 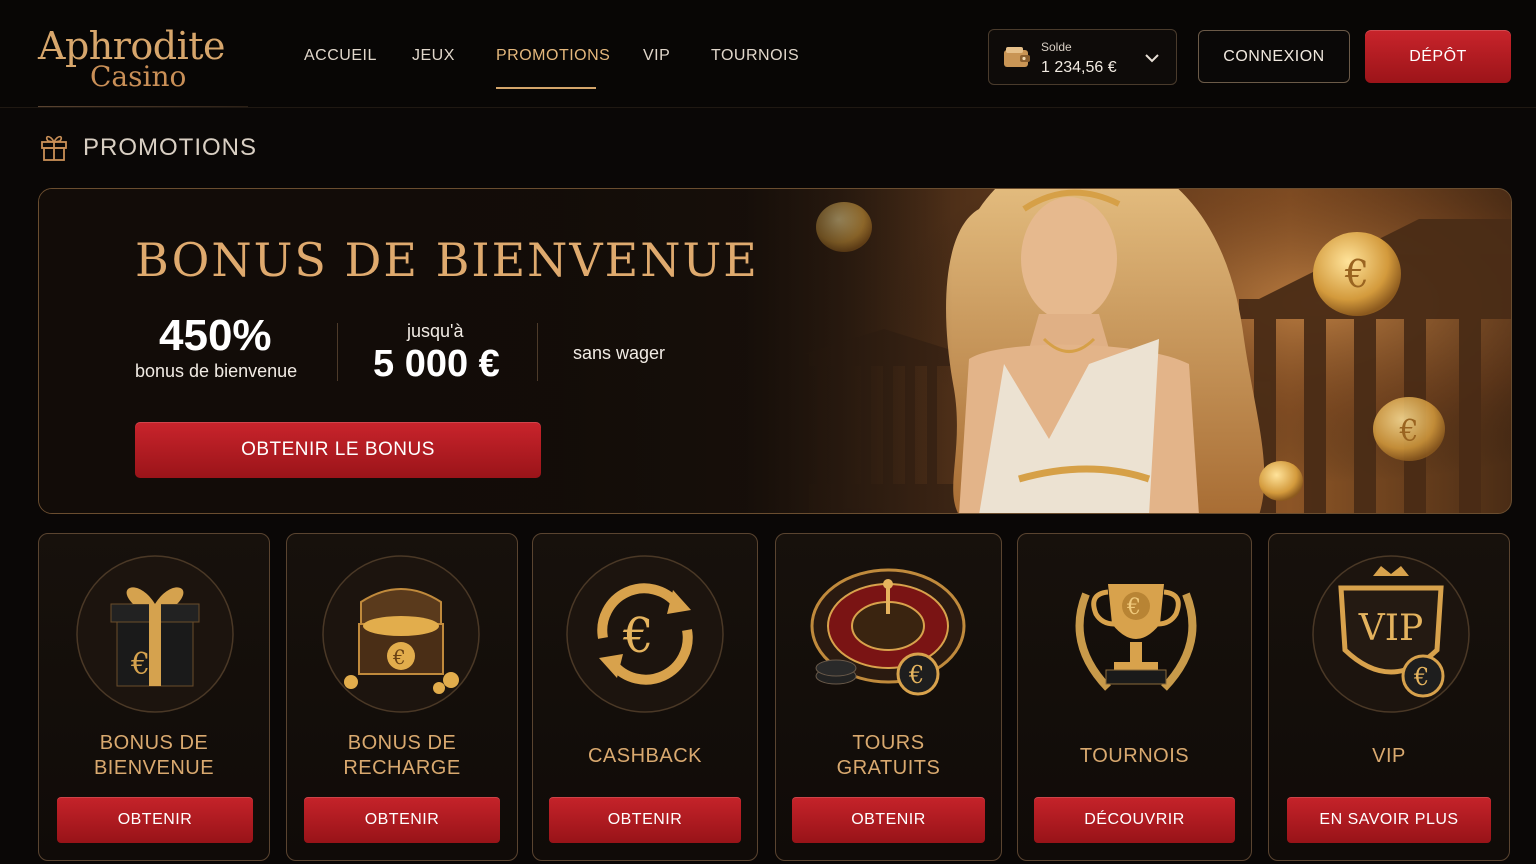 What do you see at coordinates (1134, 756) in the screenshot?
I see `card-title: TOURNOIS` at bounding box center [1134, 756].